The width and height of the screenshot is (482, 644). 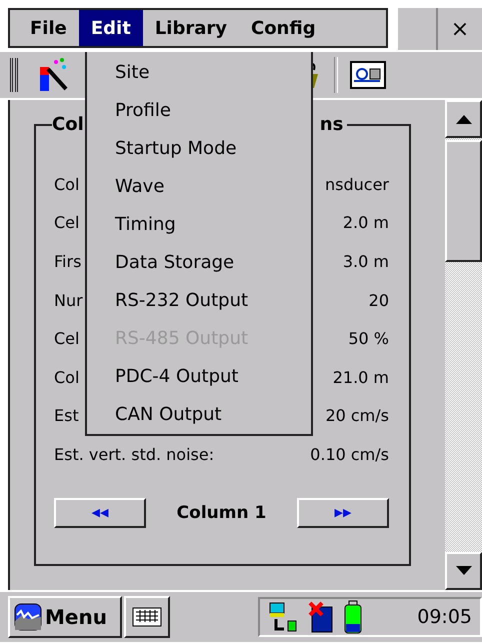 What do you see at coordinates (213, 148) in the screenshot?
I see `menu-option: Startup Mode` at bounding box center [213, 148].